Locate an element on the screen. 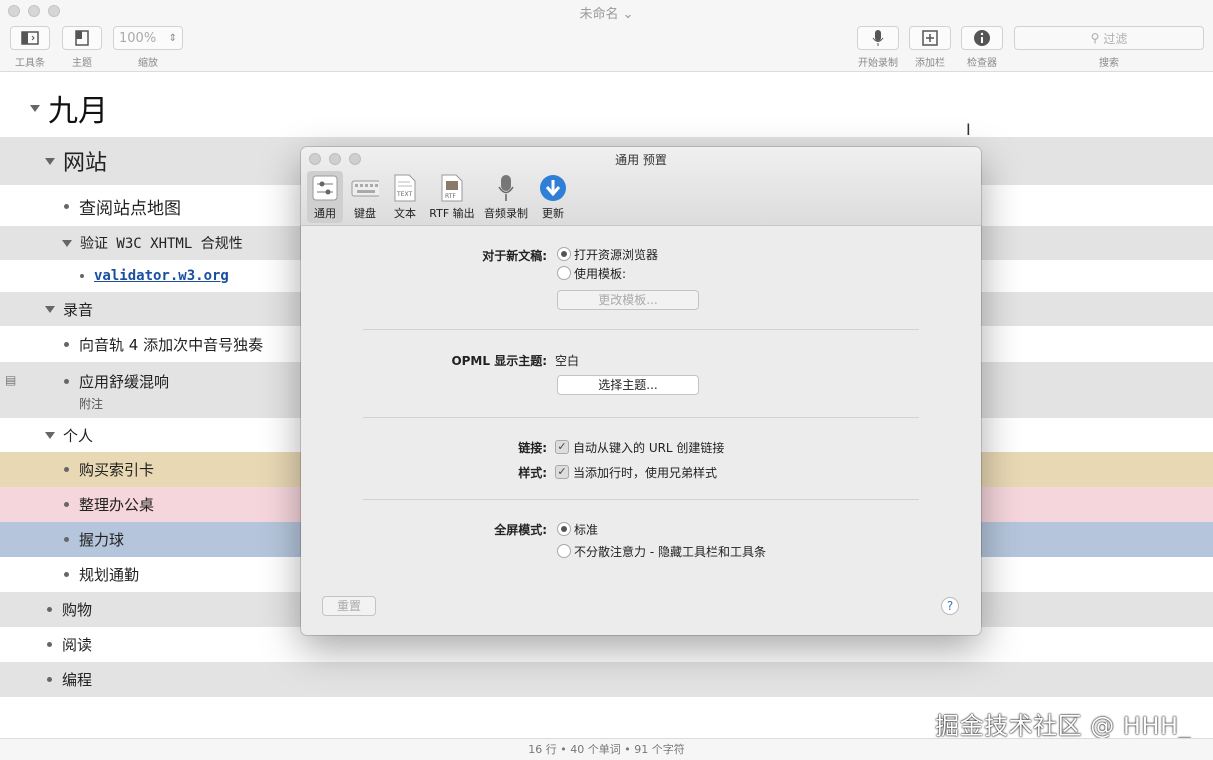 This screenshot has height=760, width=1213. open-browser-option: 打开资源浏览器 is located at coordinates (616, 255).